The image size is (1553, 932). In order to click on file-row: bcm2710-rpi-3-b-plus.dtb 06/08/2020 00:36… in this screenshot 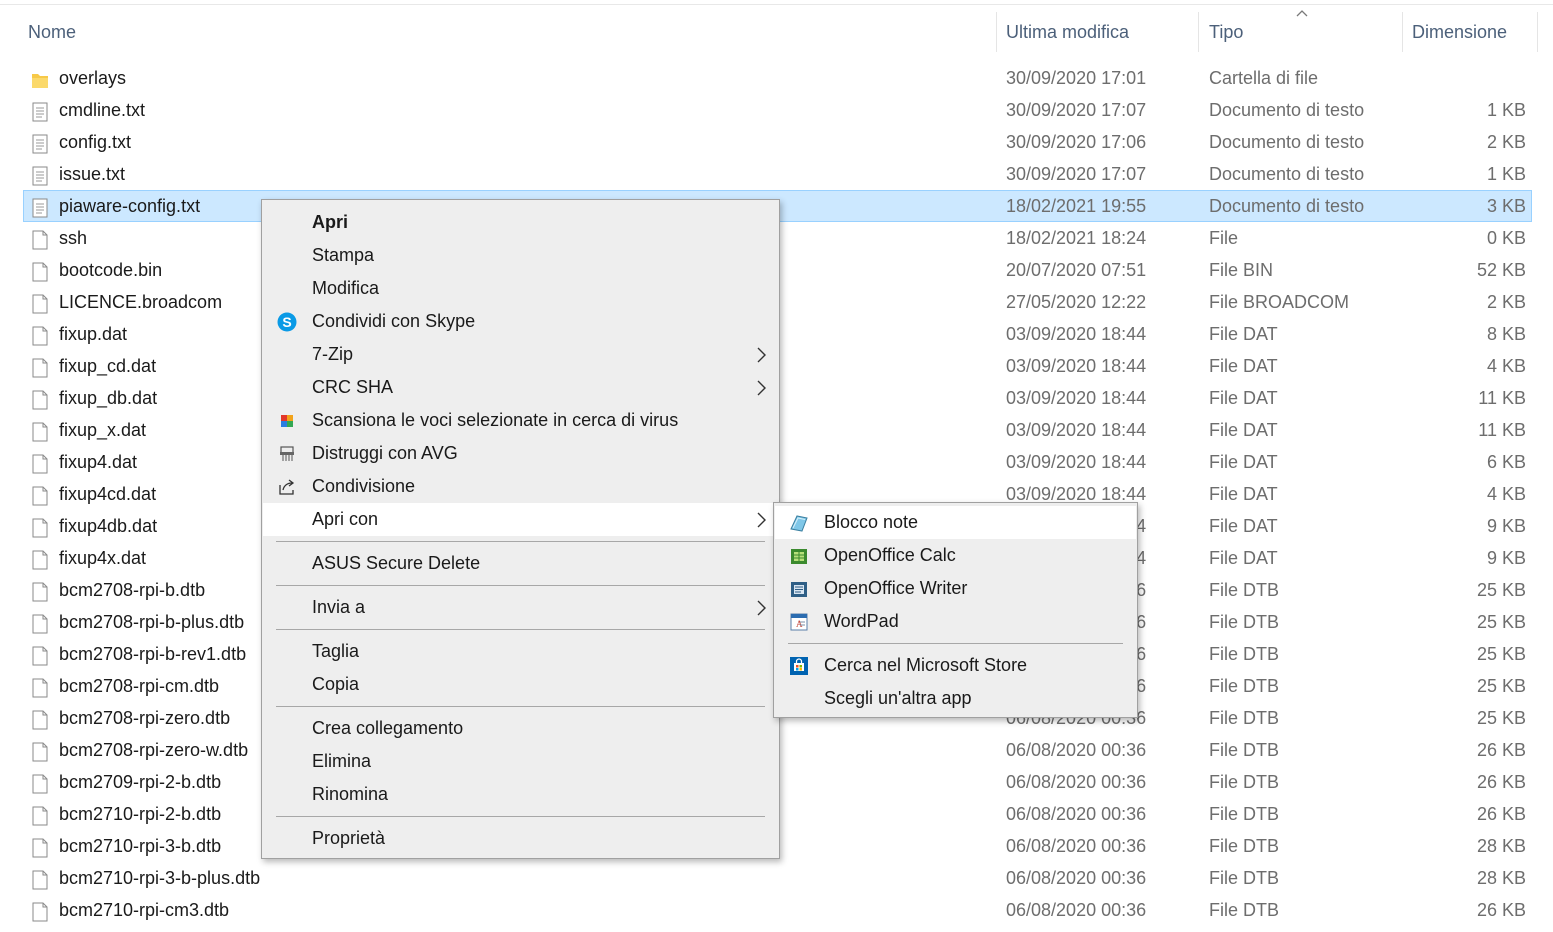, I will do `click(777, 878)`.